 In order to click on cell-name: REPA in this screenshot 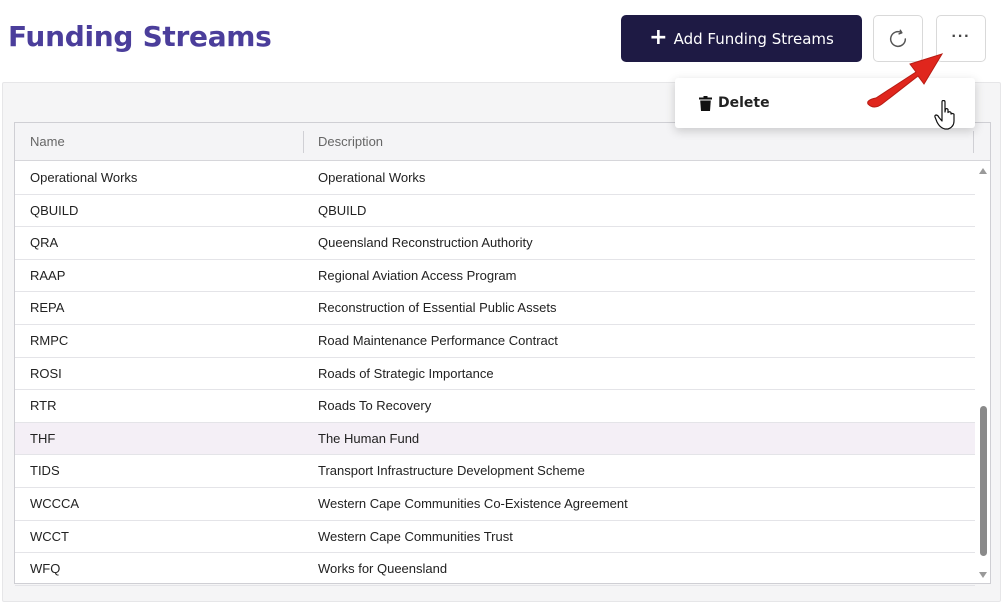, I will do `click(47, 308)`.